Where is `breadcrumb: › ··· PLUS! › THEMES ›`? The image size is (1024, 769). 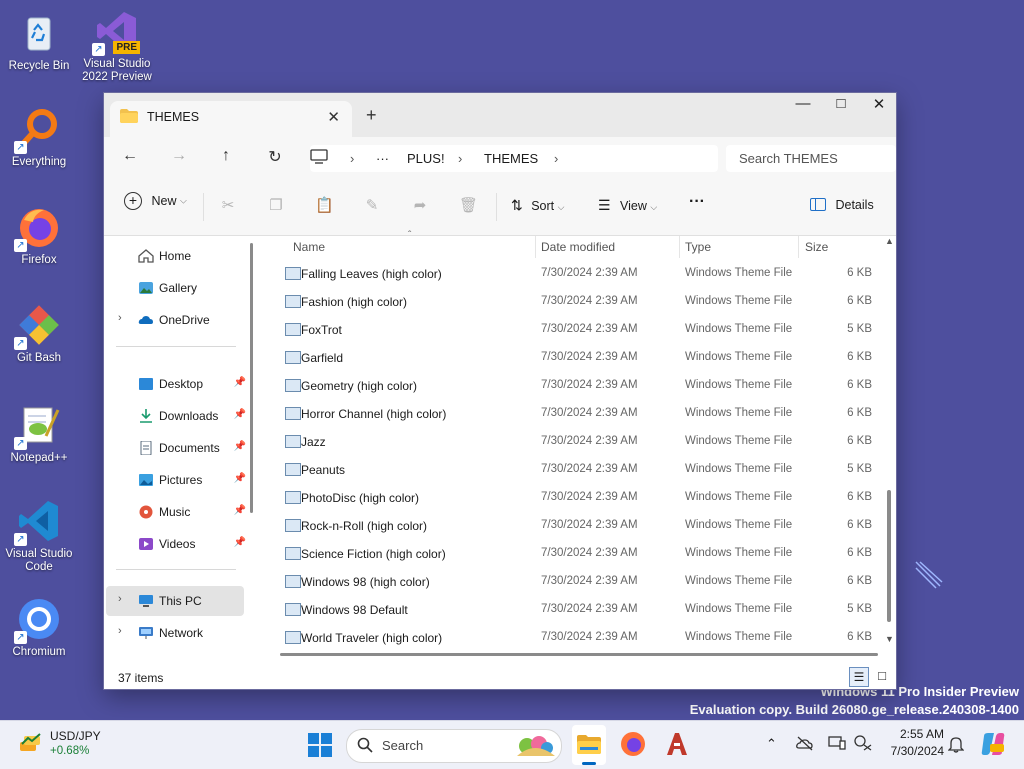 breadcrumb: › ··· PLUS! › THEMES › is located at coordinates (514, 158).